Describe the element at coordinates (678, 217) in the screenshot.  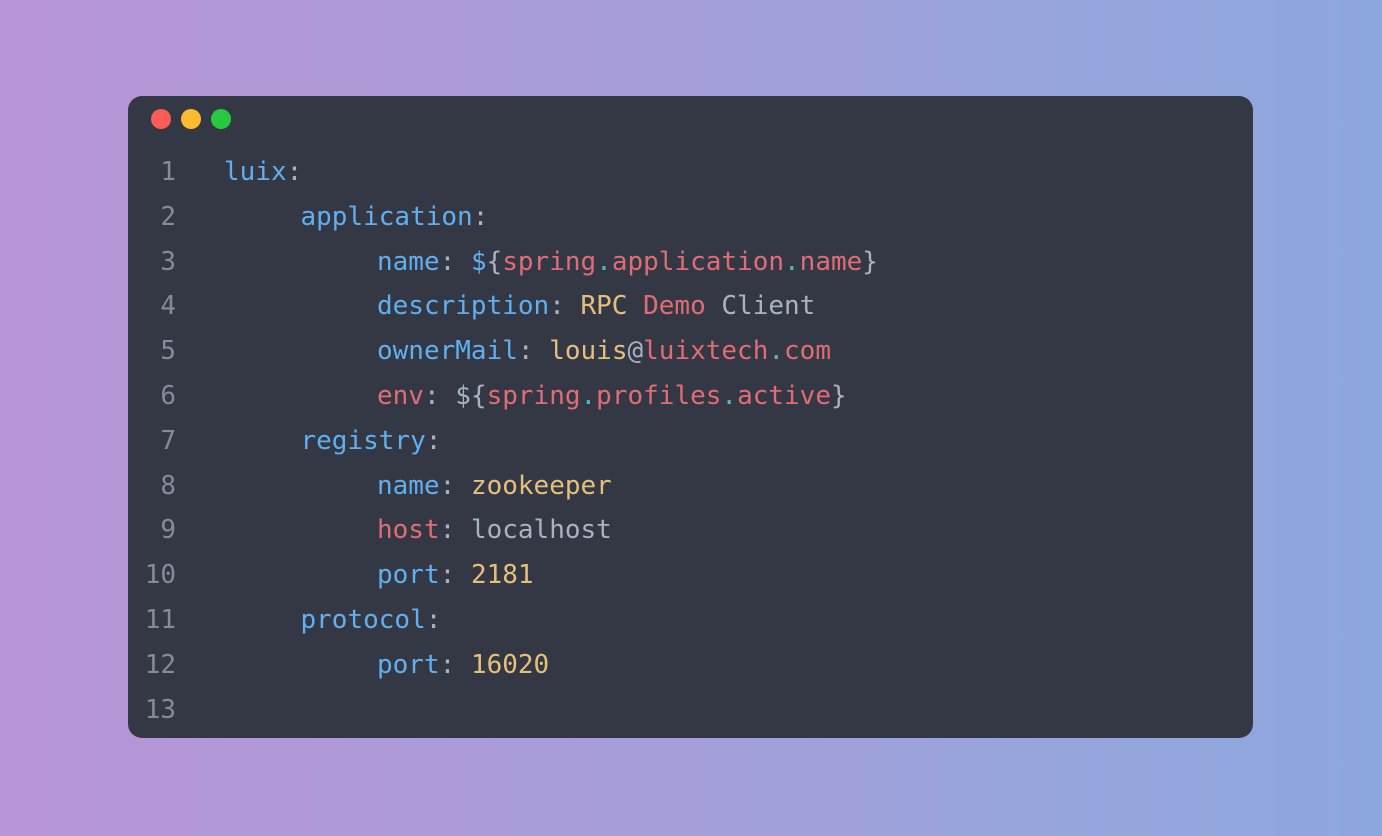
I see `code-line: 2 application:` at that location.